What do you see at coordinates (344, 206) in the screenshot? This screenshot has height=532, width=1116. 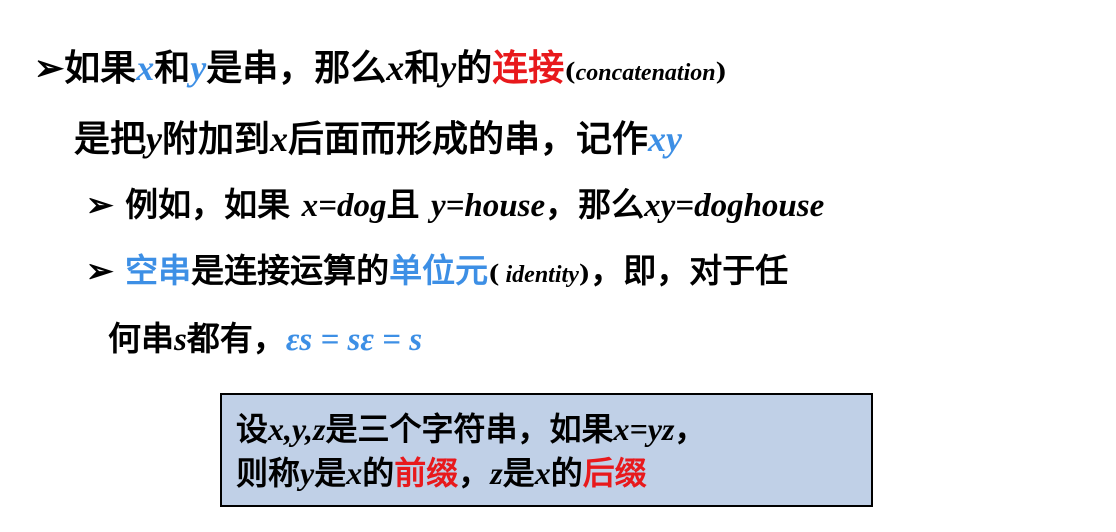 I see `expr-x-dog: x=dog` at bounding box center [344, 206].